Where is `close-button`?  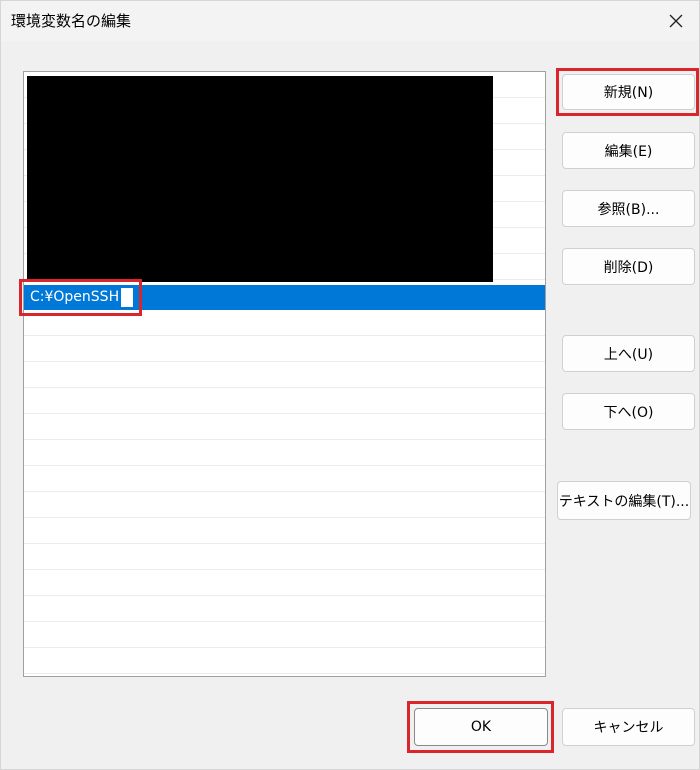 close-button is located at coordinates (676, 21).